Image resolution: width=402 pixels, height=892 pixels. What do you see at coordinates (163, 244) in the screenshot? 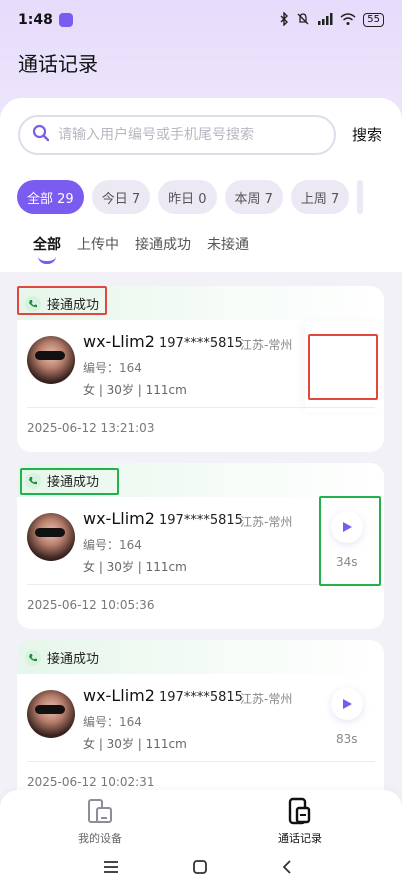
I see `tab-connected: 接通成功` at bounding box center [163, 244].